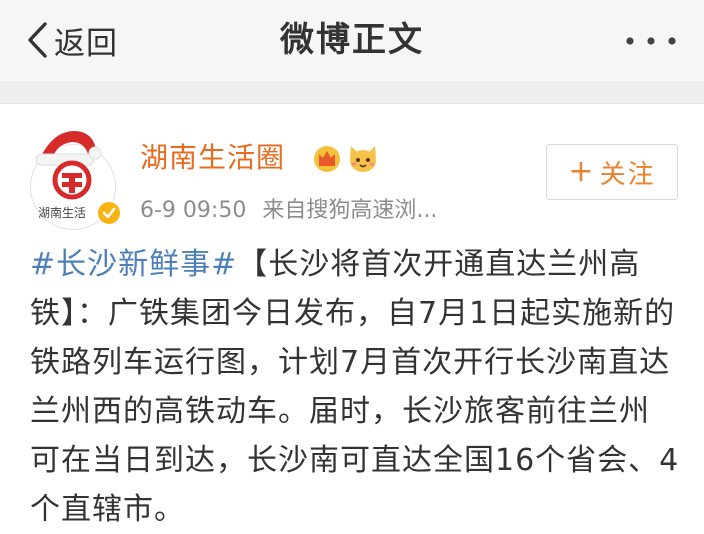 The height and width of the screenshot is (534, 704). What do you see at coordinates (327, 160) in the screenshot?
I see `crown-vip-icon` at bounding box center [327, 160].